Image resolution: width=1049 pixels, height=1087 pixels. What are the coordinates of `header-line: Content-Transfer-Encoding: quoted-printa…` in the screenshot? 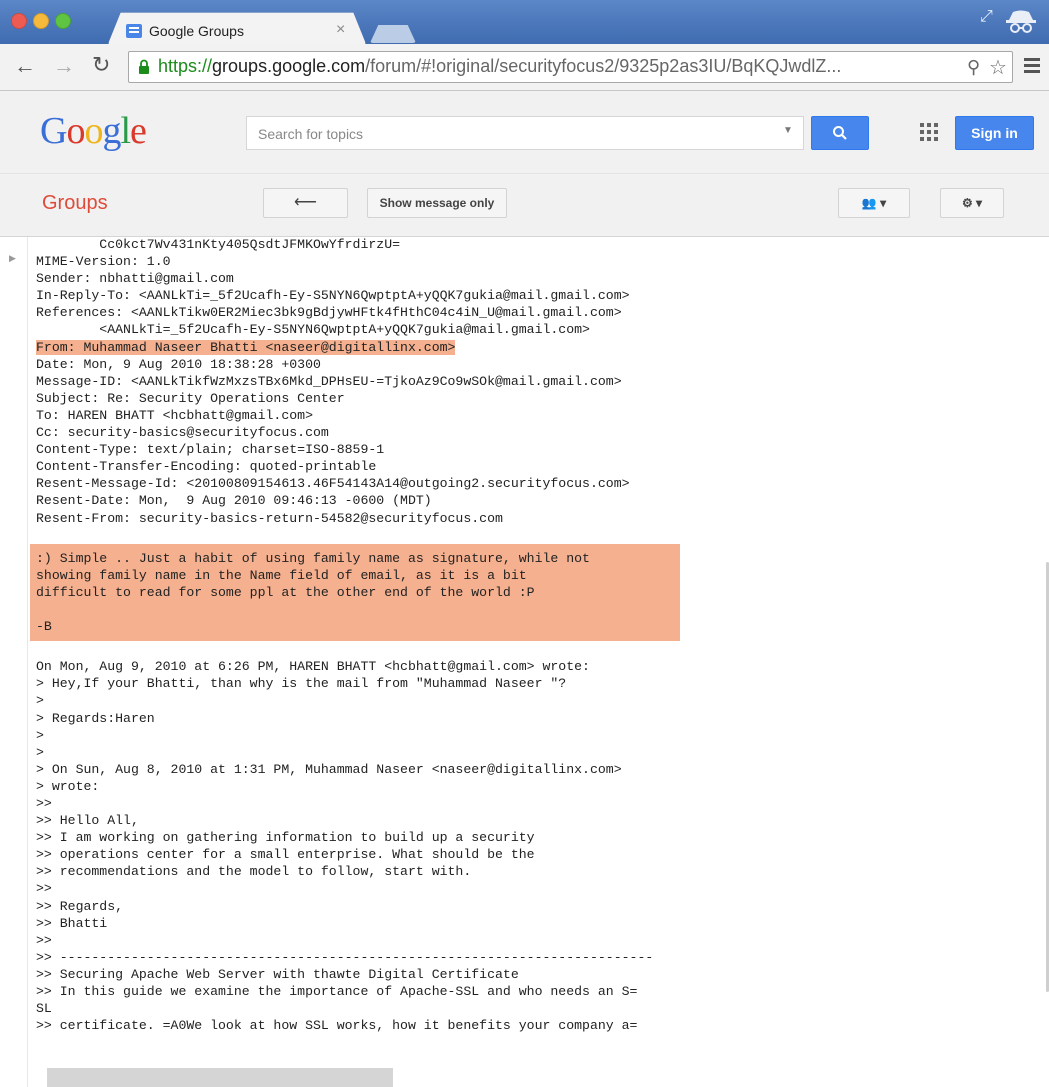 It's located at (206, 467).